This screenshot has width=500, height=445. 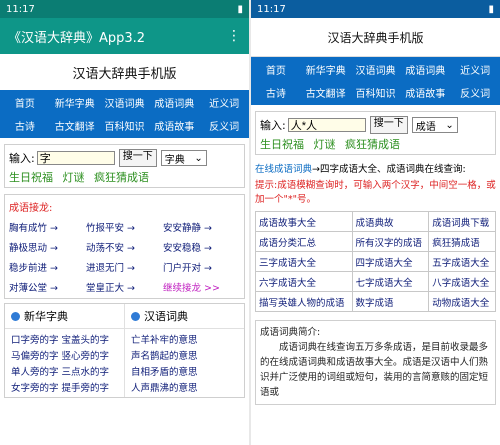 I want to click on jielong-item: 进退无门 →, so click(x=124, y=267).